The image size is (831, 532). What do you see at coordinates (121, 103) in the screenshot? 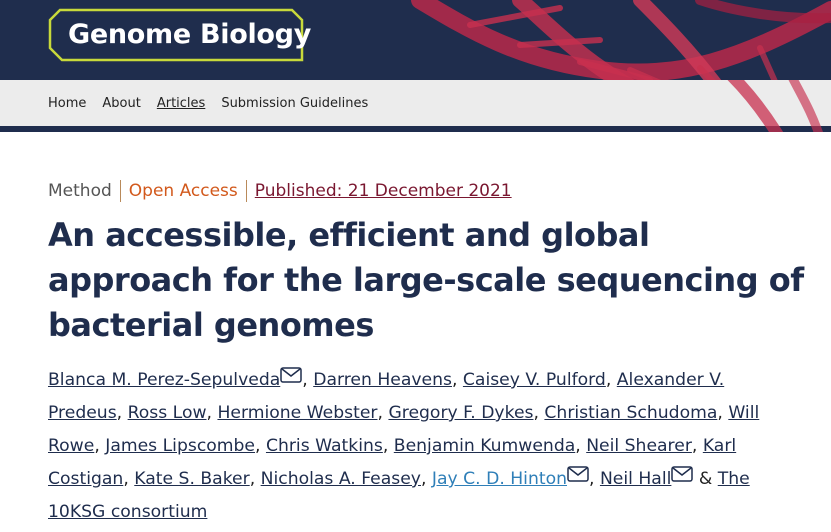
I see `nav-about: About` at bounding box center [121, 103].